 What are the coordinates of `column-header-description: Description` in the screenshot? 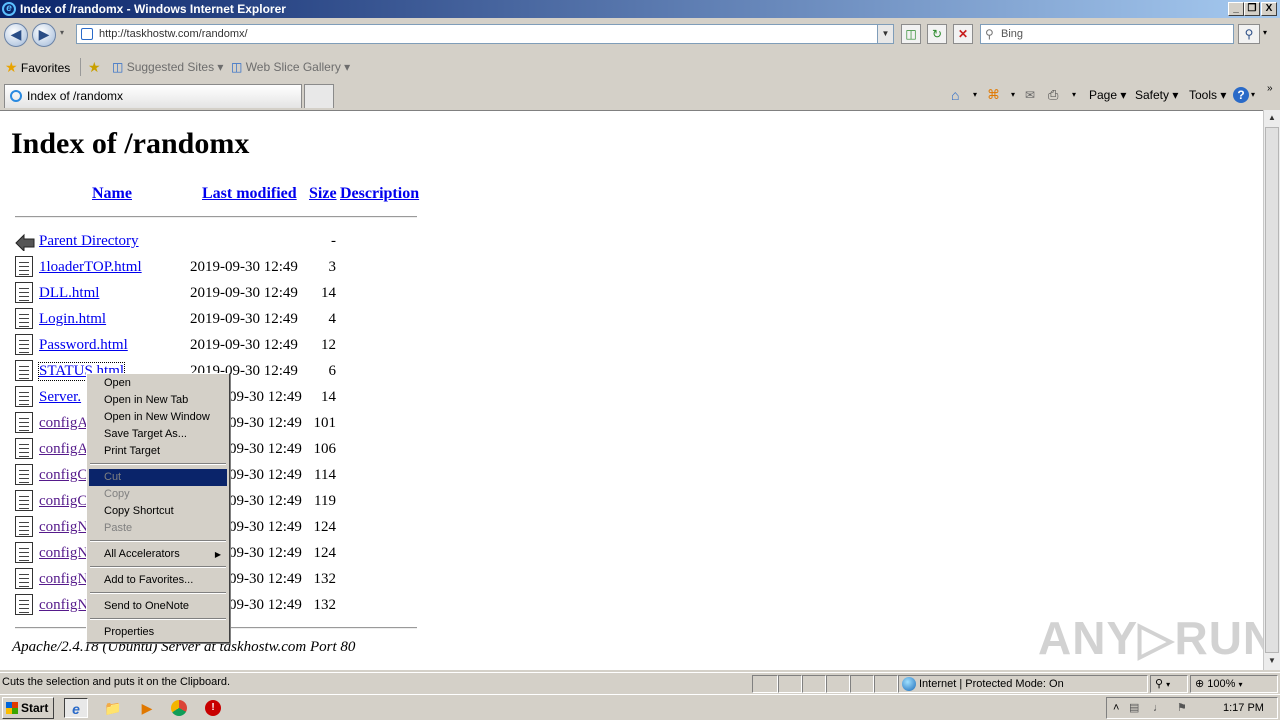 It's located at (379, 194).